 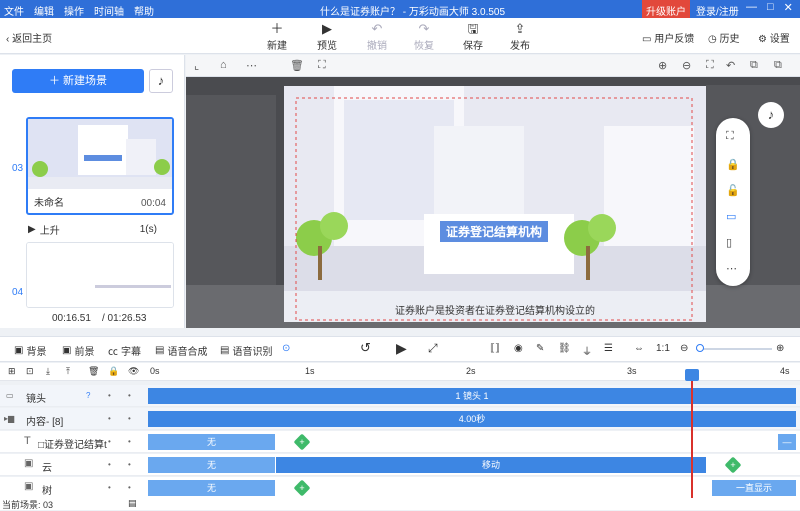 What do you see at coordinates (608, 348) in the screenshot?
I see `sliders-icon: ☰` at bounding box center [608, 348].